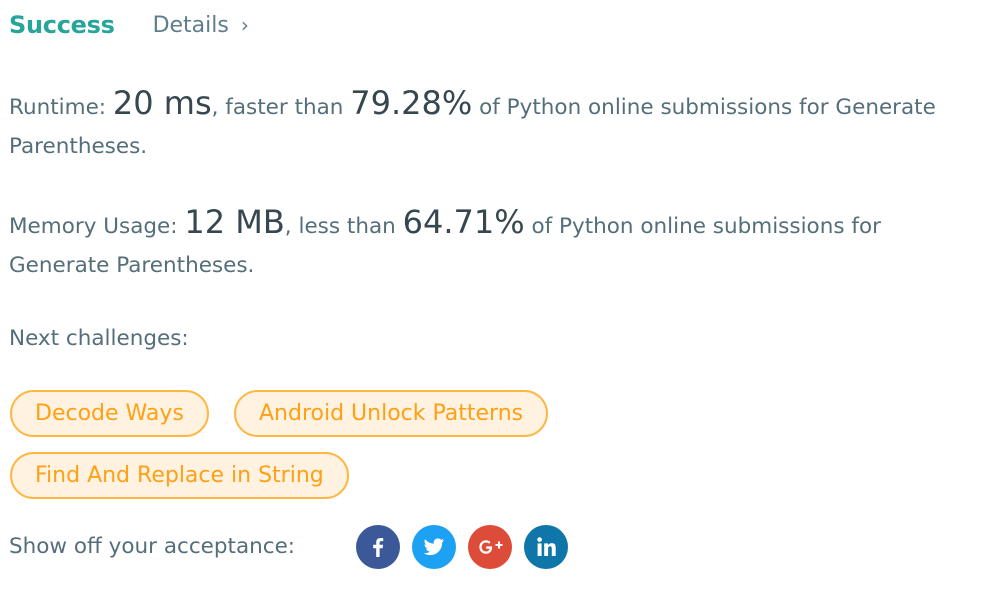 The image size is (982, 596). Describe the element at coordinates (463, 222) in the screenshot. I see `memory-percent: 64.71%` at that location.